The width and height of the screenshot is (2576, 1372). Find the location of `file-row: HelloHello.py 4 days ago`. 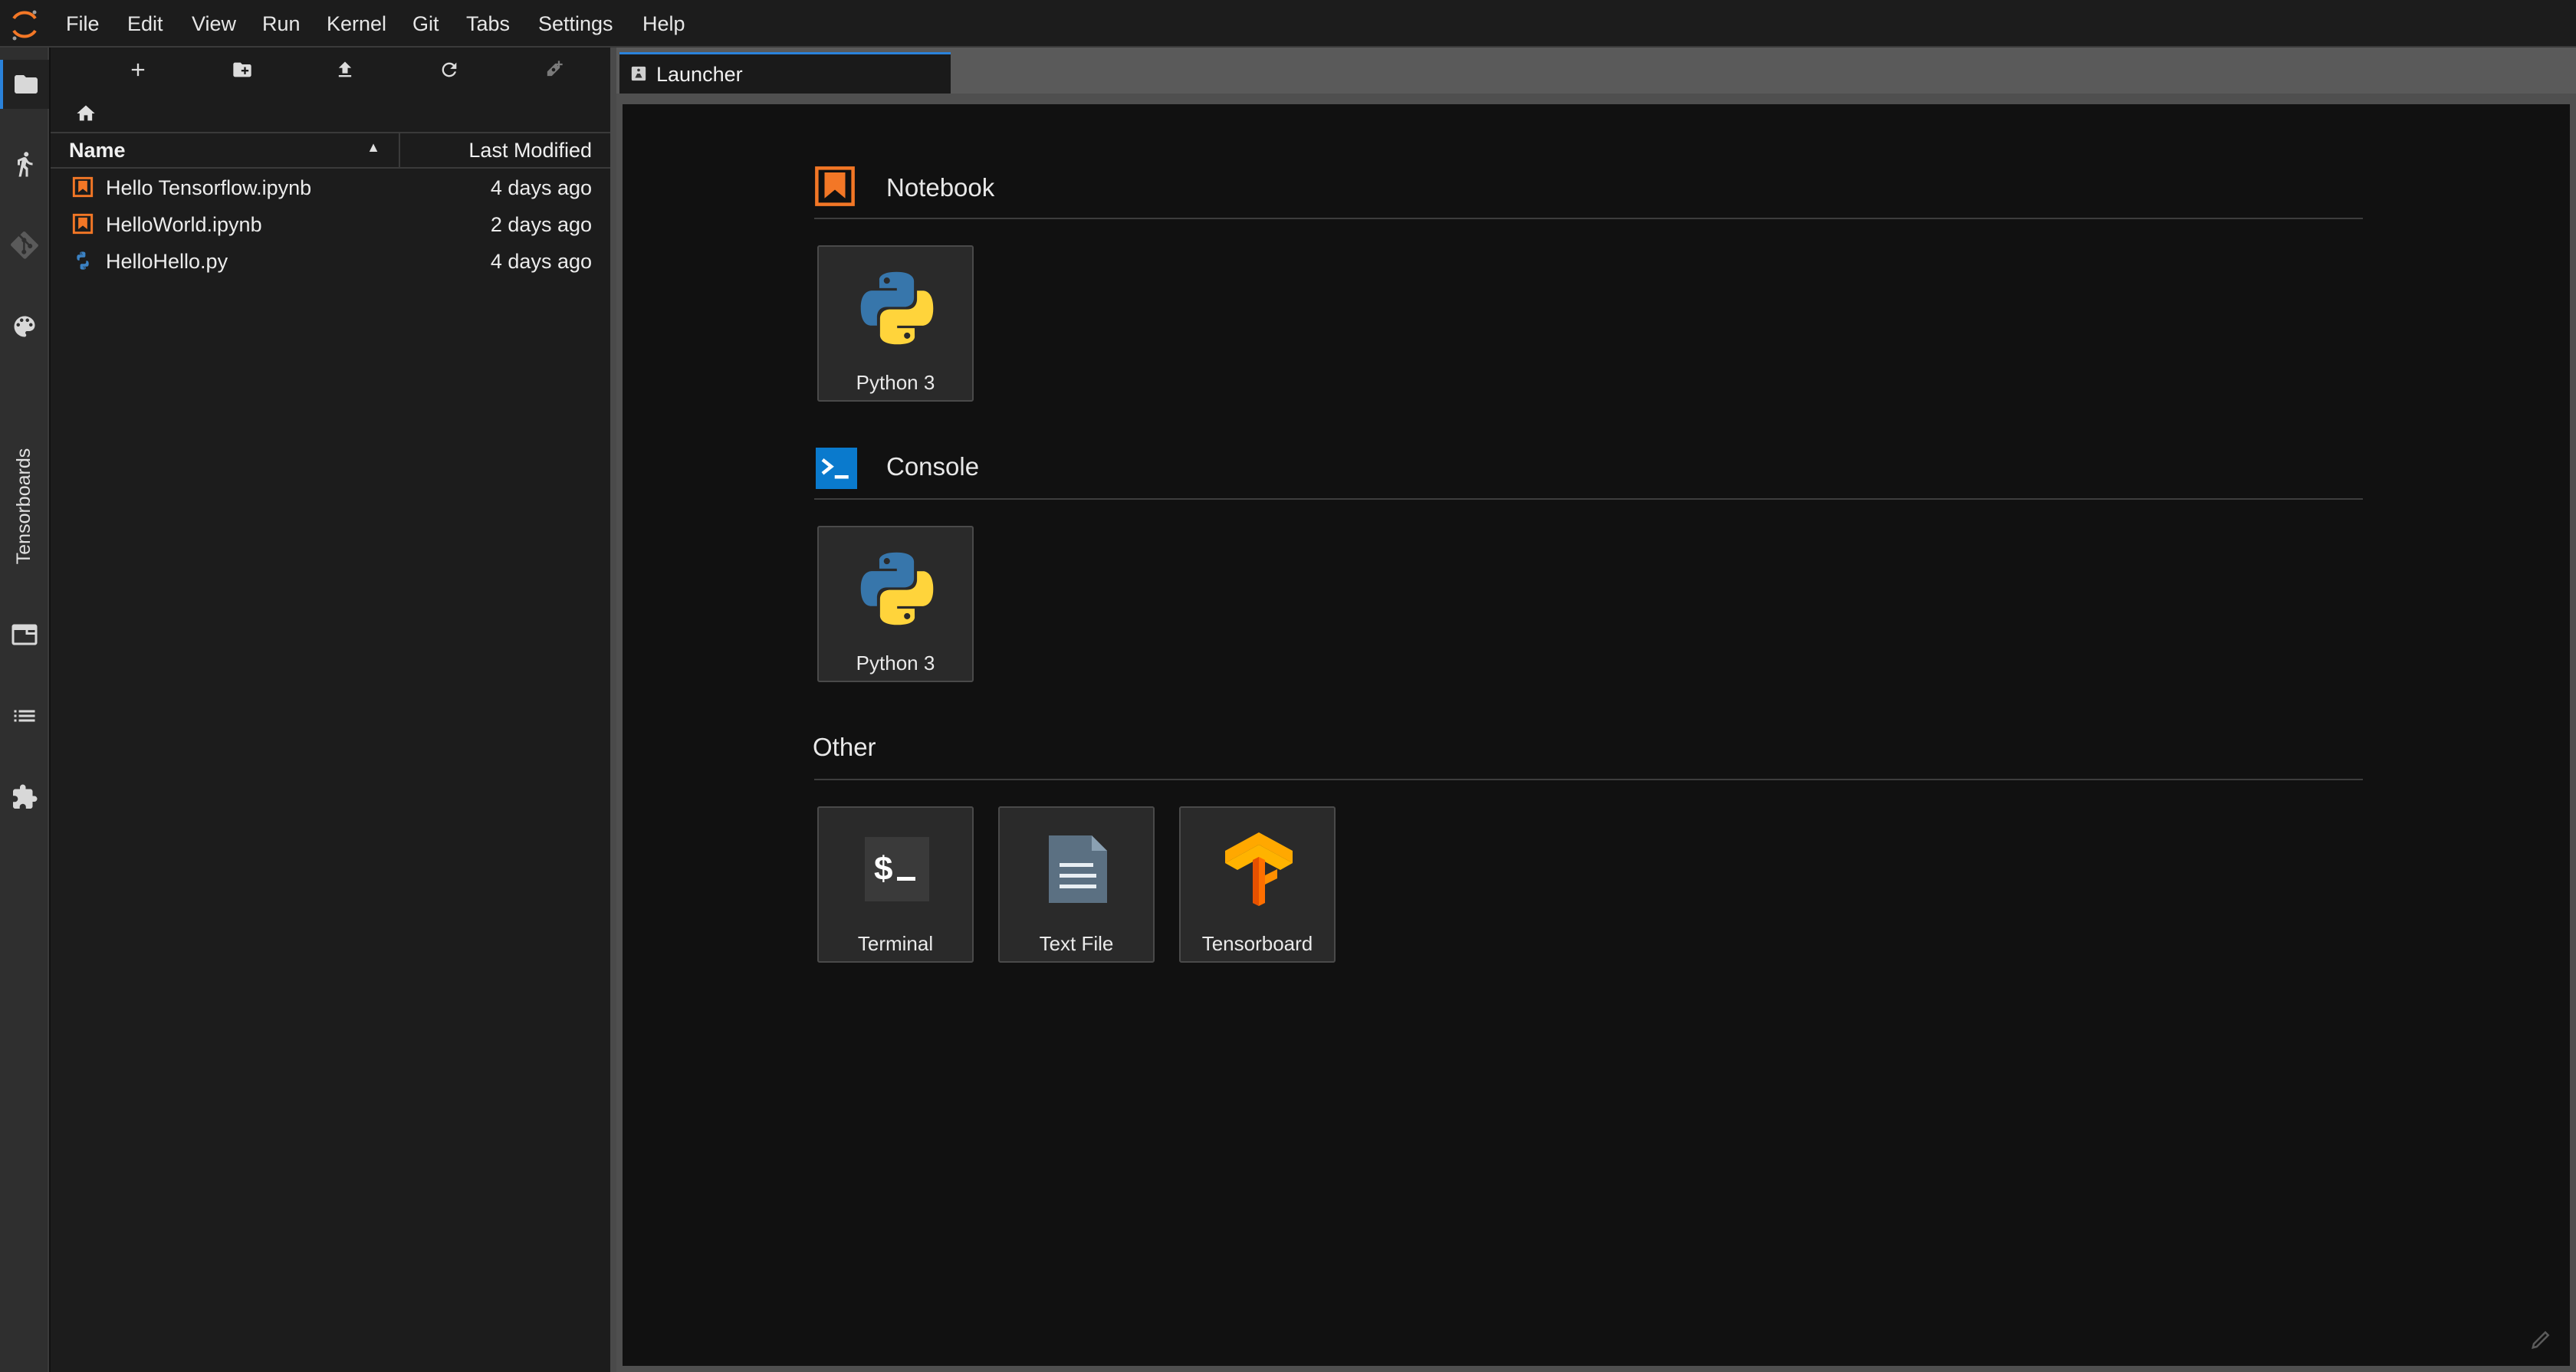

file-row: HelloHello.py 4 days ago is located at coordinates (330, 262).